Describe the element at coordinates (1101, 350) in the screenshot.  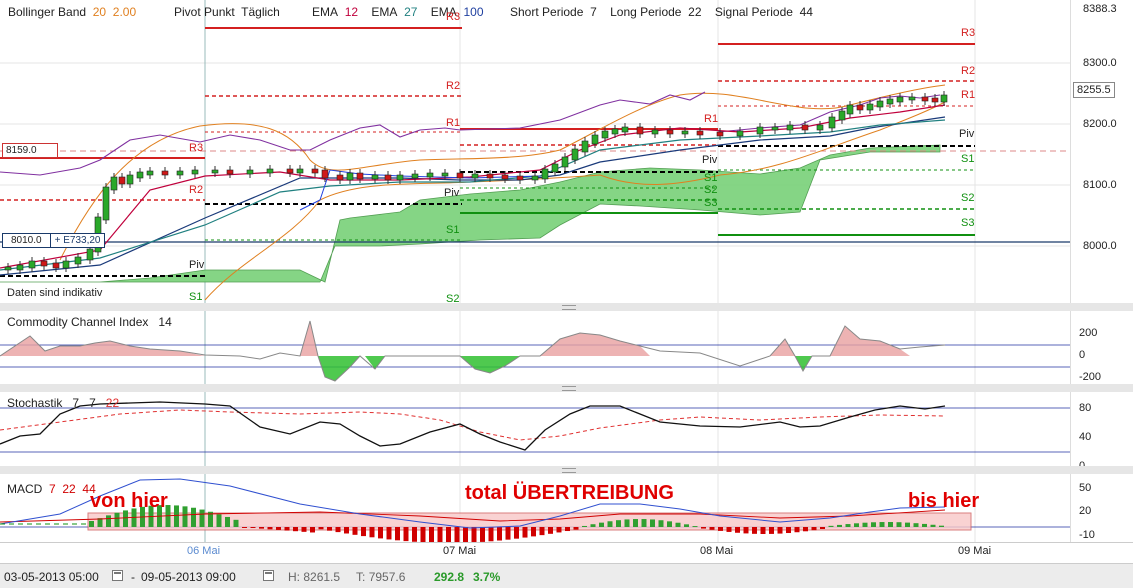
I see `cci-axis: 200 0 -200` at that location.